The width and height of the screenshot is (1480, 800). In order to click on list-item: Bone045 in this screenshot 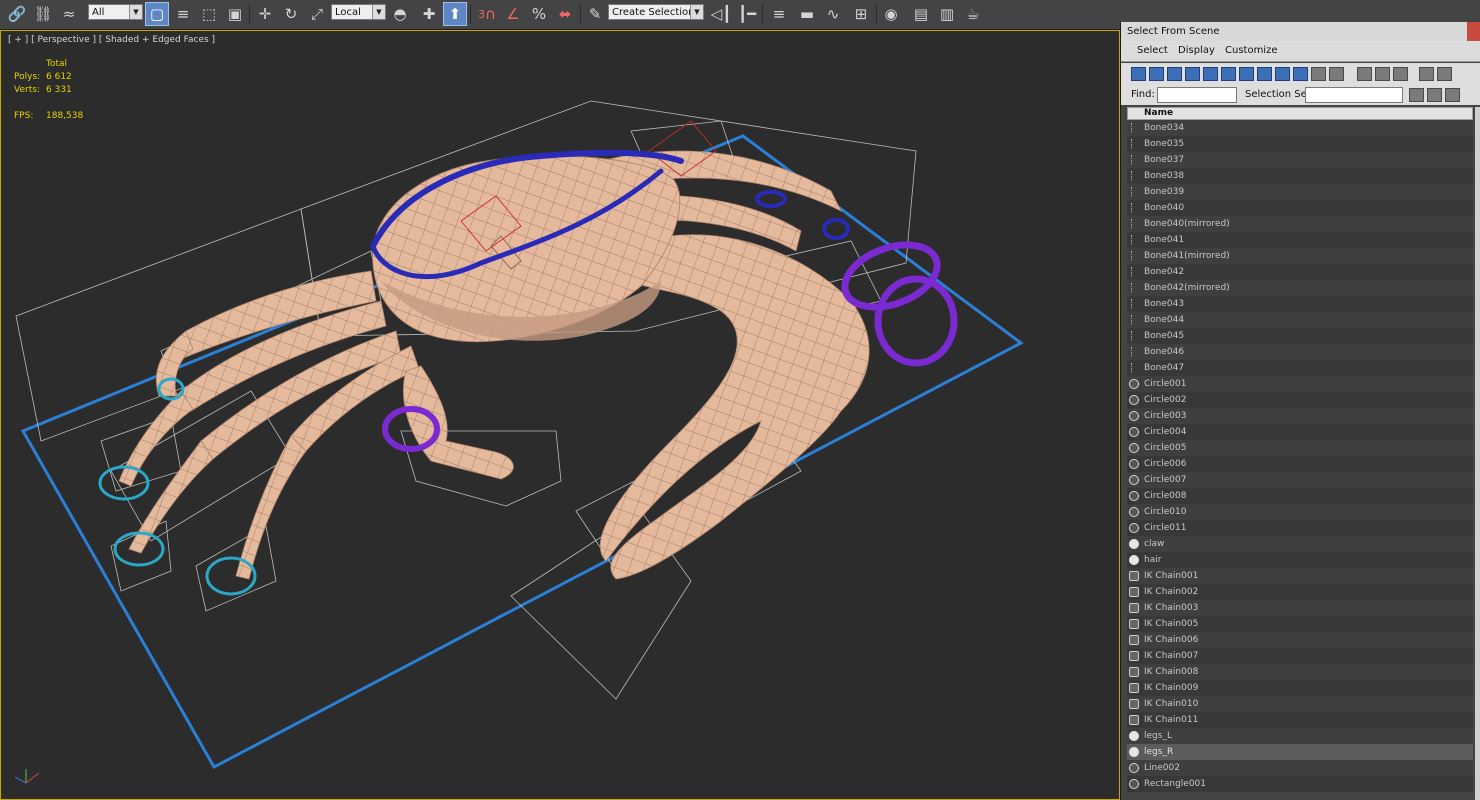, I will do `click(1300, 336)`.